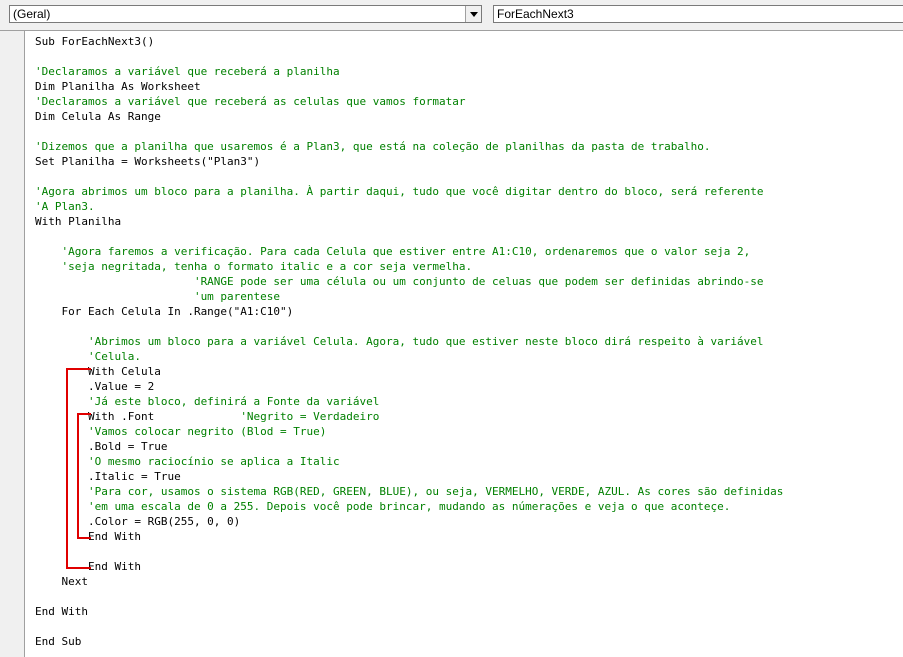 This screenshot has height=657, width=903. I want to click on code-line: Sub ForEachNext3(), so click(409, 41).